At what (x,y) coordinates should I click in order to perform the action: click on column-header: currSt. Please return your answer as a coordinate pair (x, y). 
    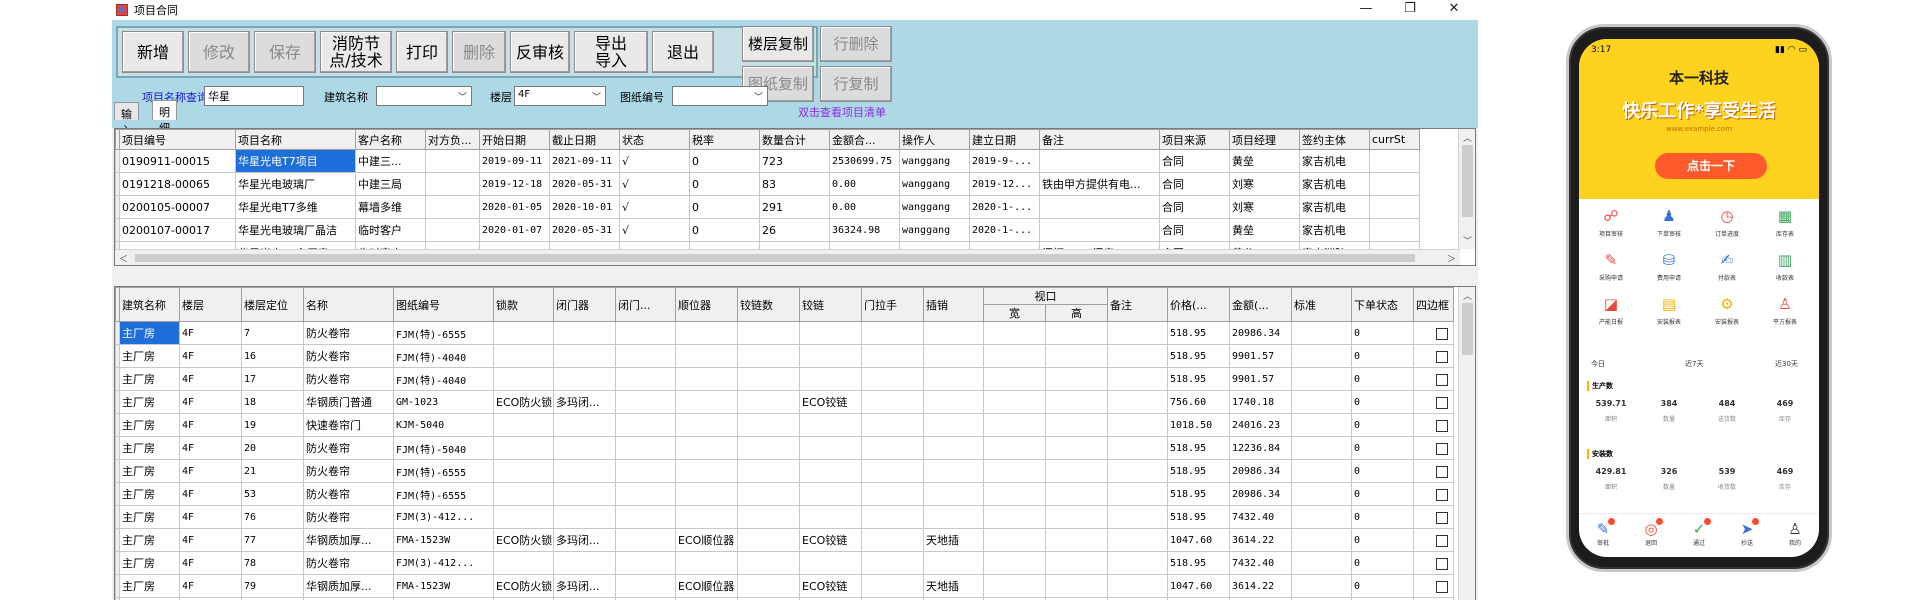
    Looking at the image, I should click on (1394, 139).